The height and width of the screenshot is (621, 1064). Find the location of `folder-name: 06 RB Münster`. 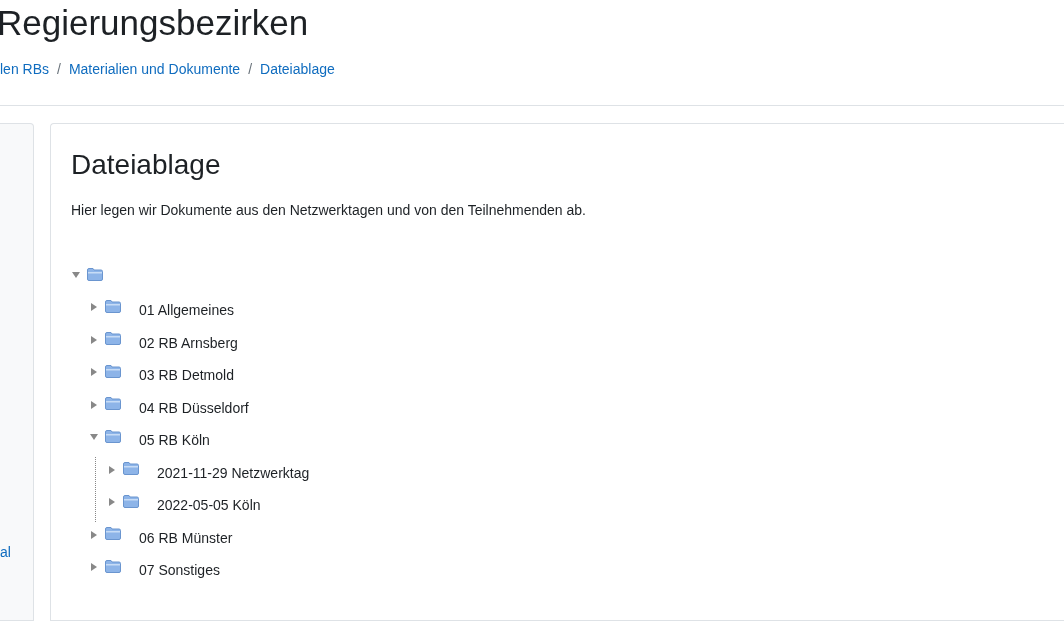

folder-name: 06 RB Münster is located at coordinates (186, 537).